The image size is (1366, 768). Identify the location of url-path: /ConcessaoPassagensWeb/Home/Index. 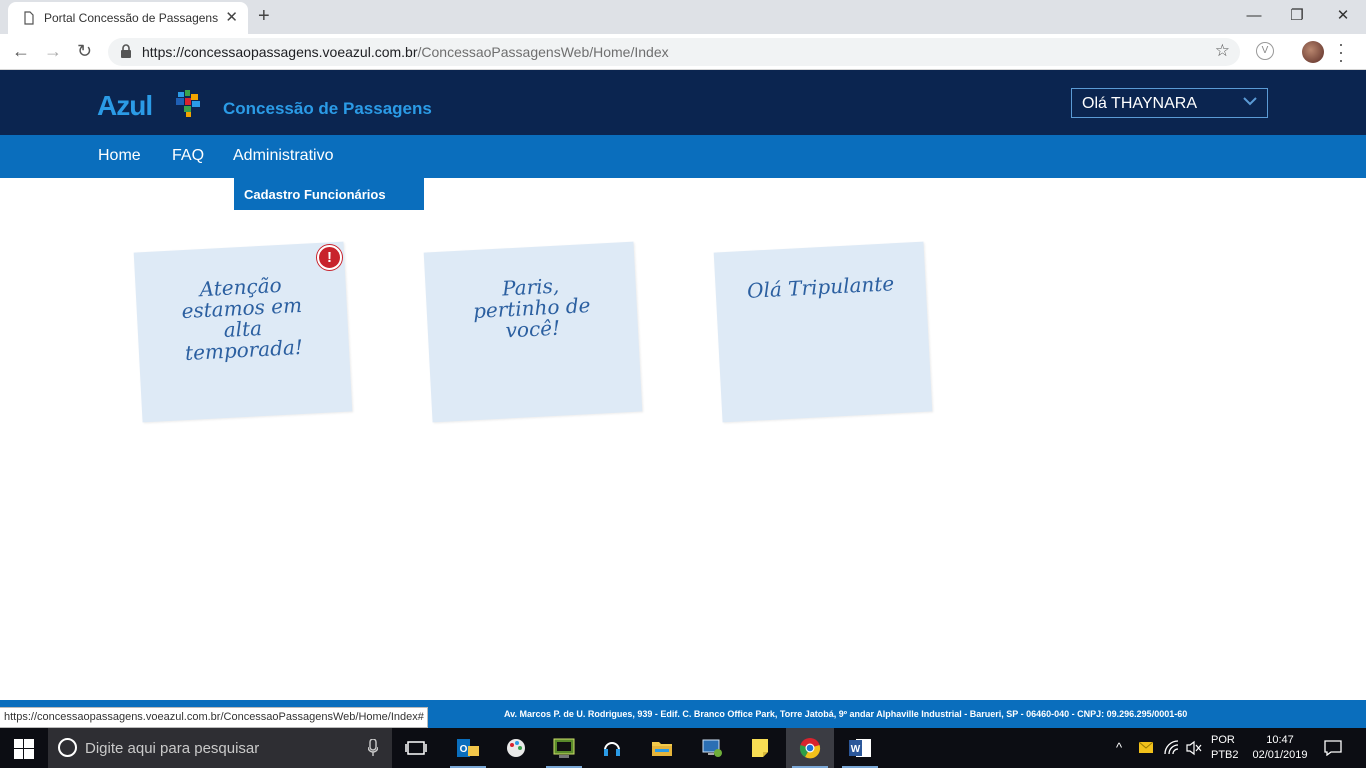
(543, 52).